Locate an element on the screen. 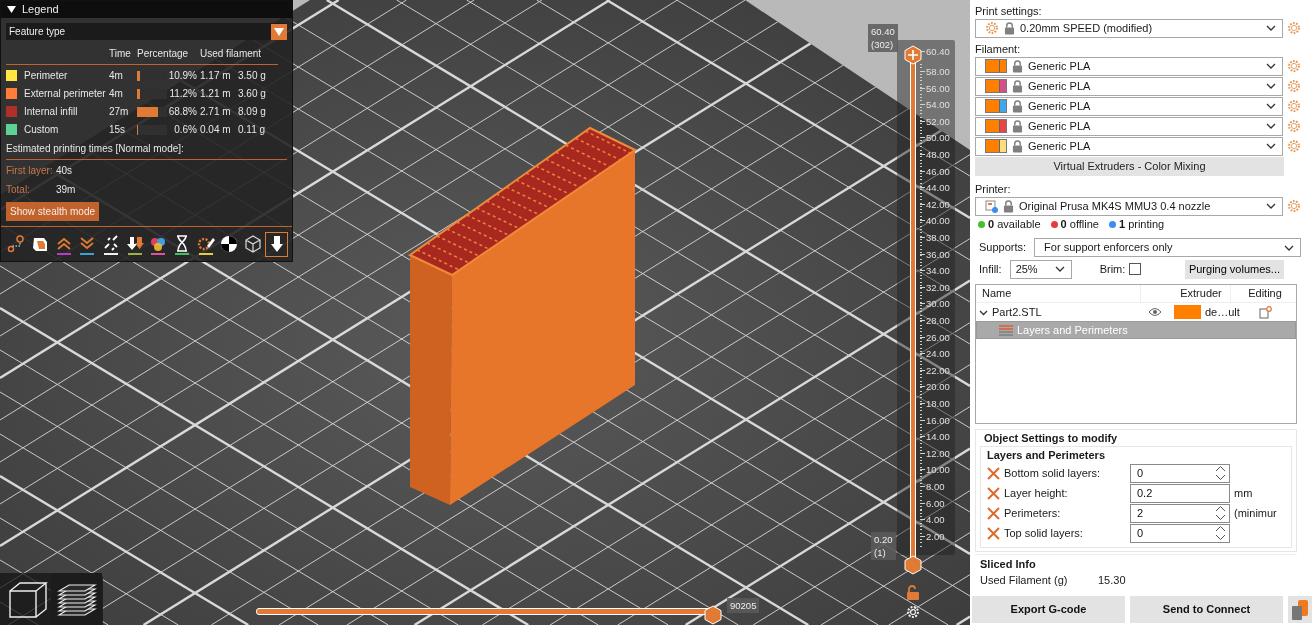 This screenshot has width=1314, height=625. unit-label: mm is located at coordinates (1243, 493).